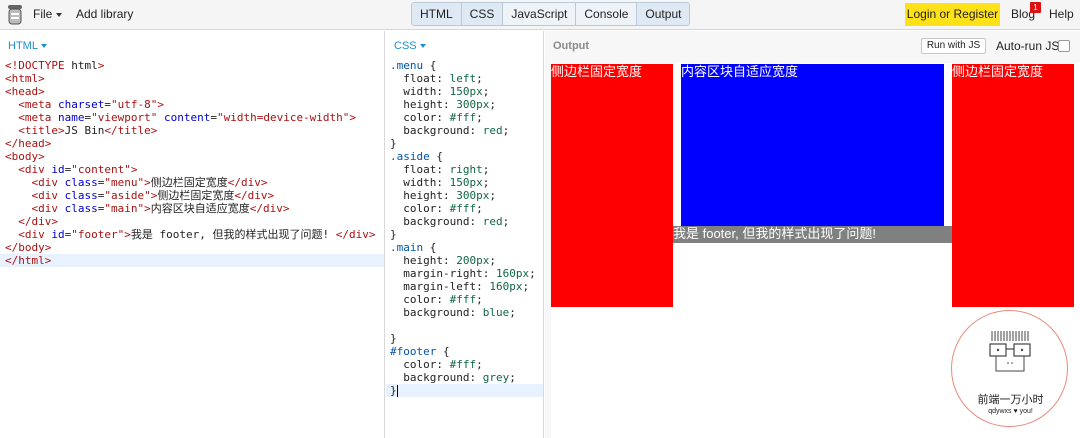  Describe the element at coordinates (464, 260) in the screenshot. I see `css-code-line: height: 200px;` at that location.